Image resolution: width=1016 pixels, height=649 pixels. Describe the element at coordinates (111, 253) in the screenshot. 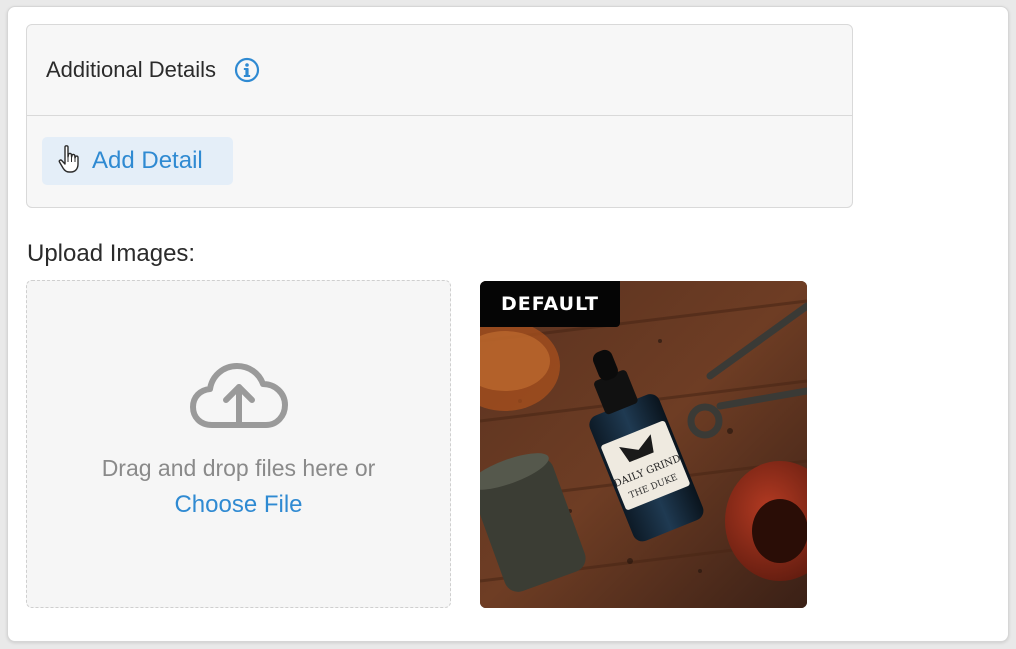

I see `upload-images-label: Upload Images:` at that location.